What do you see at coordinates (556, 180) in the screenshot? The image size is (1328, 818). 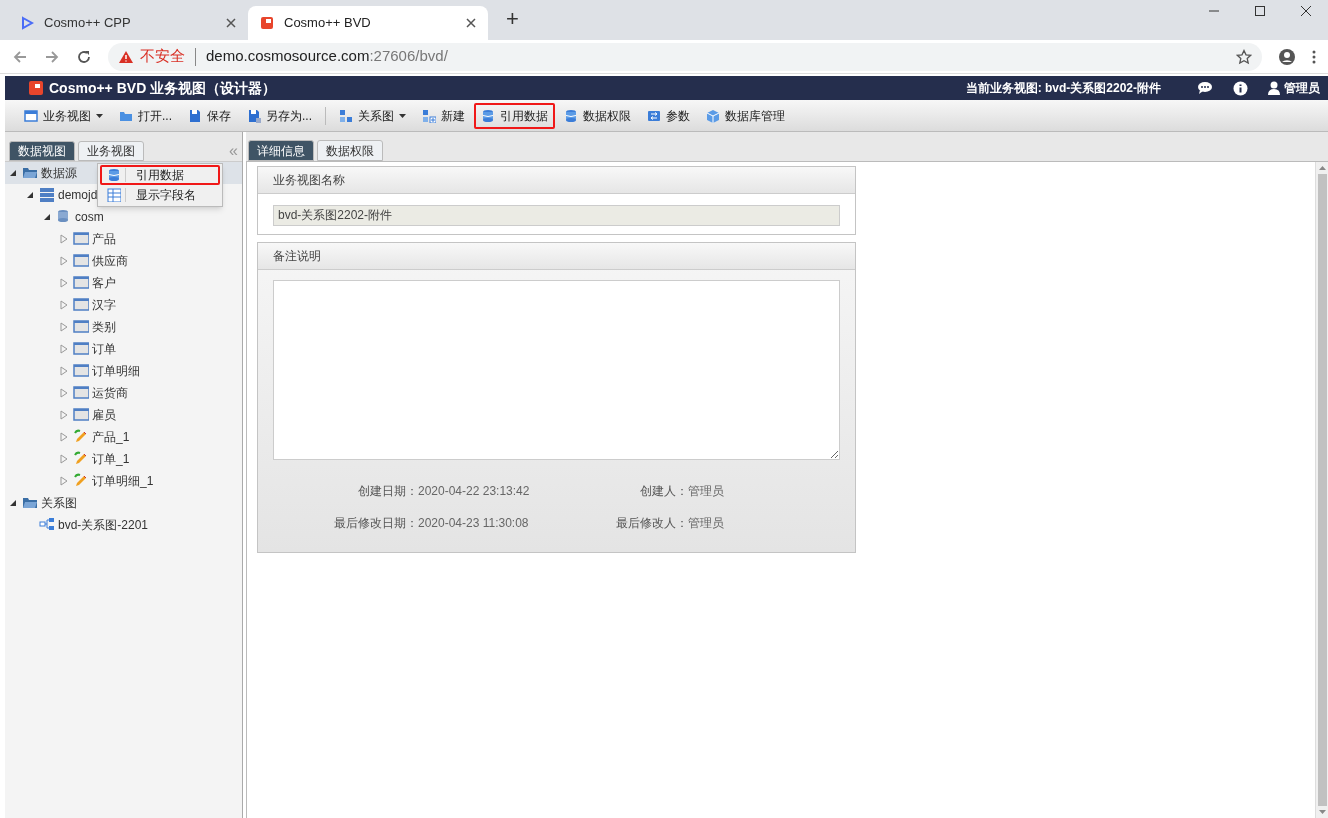 I see `panel-header: 业务视图名称` at bounding box center [556, 180].